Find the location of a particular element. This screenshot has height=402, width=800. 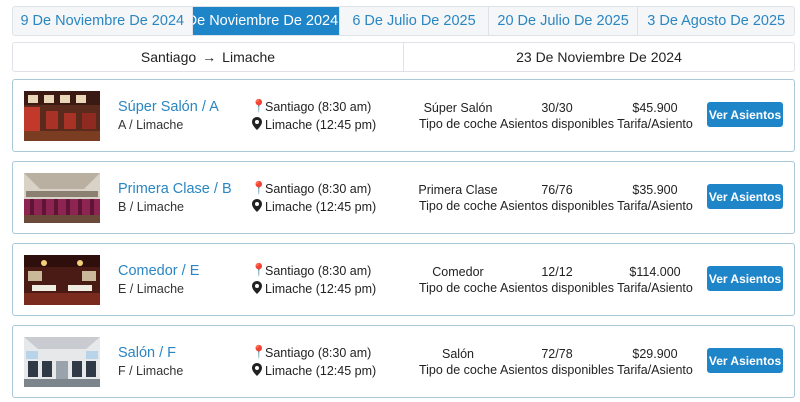

service-subtitle: F / Limache is located at coordinates (151, 371).